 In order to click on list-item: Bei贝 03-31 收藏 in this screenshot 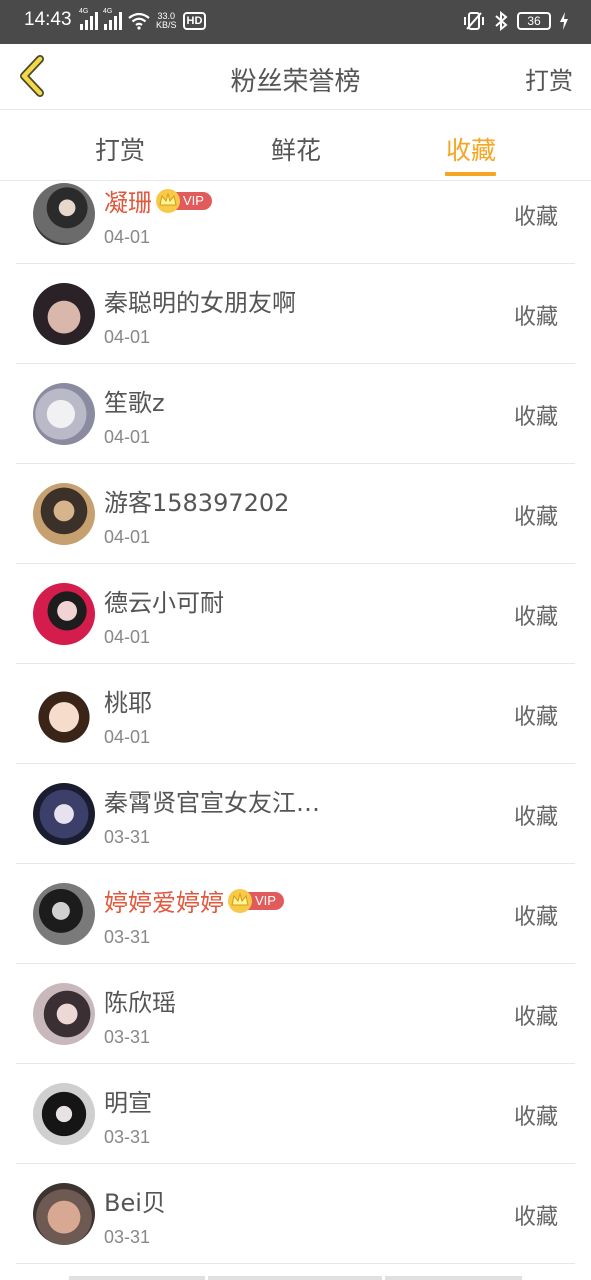, I will do `click(295, 1214)`.